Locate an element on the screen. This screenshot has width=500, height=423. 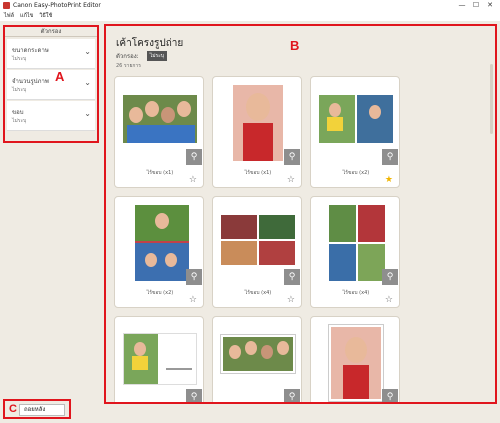
scrollbar is located at coordinates (491, 99).